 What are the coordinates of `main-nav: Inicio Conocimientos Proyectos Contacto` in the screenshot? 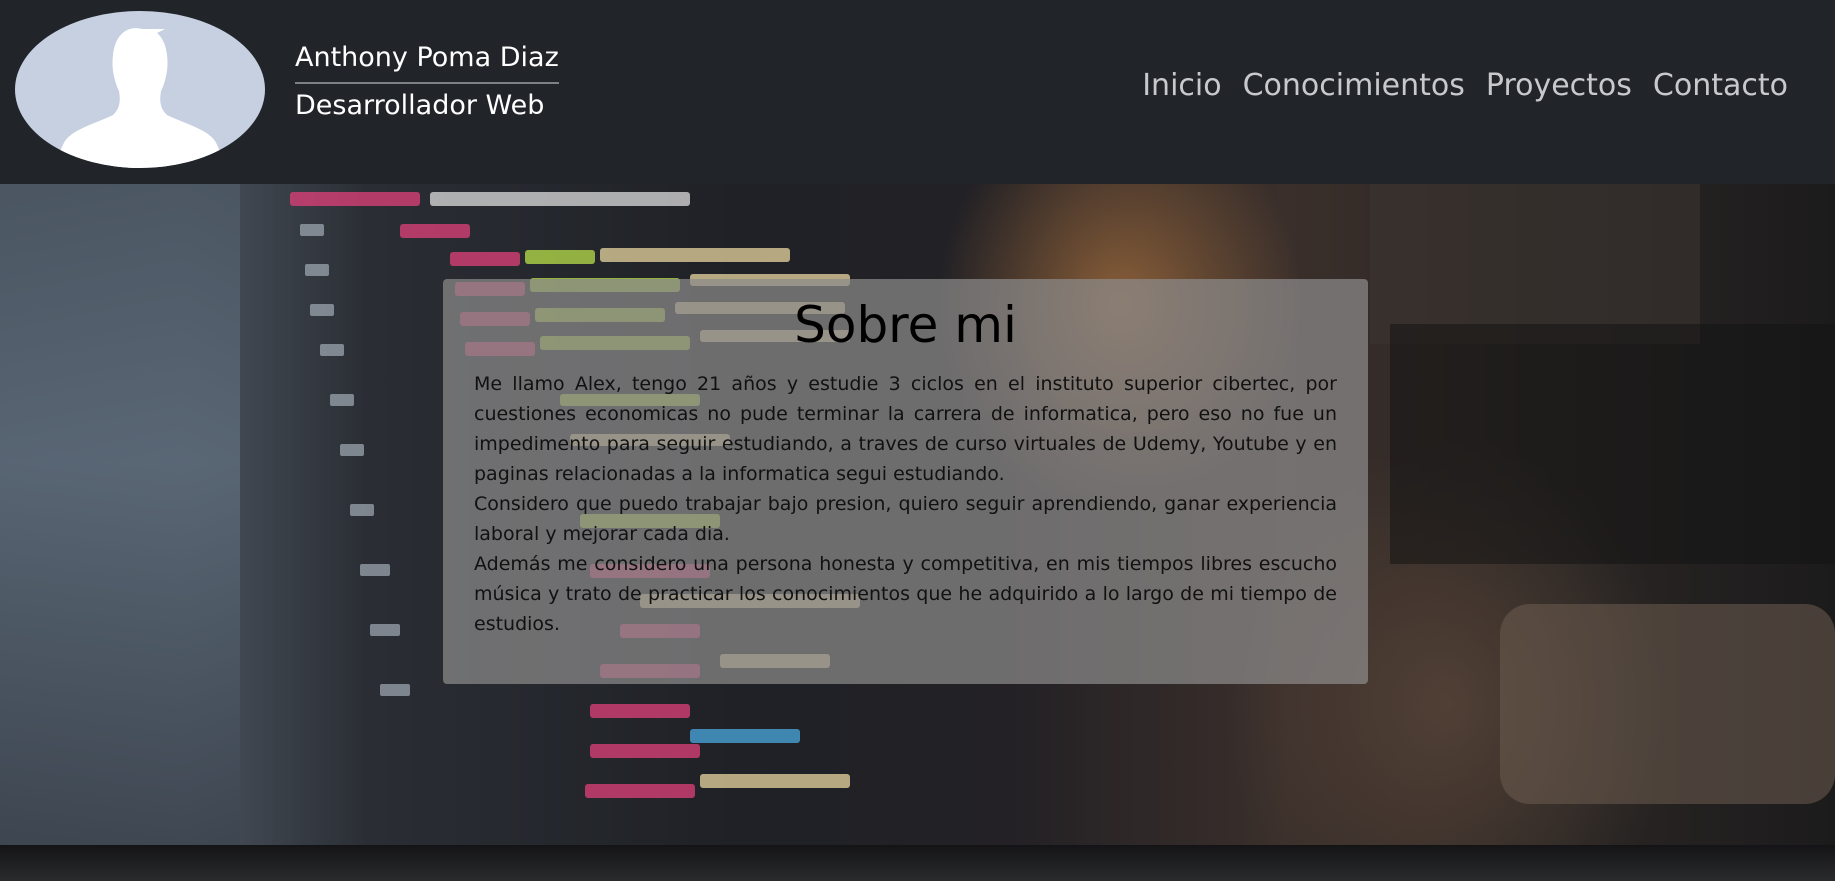 It's located at (1465, 86).